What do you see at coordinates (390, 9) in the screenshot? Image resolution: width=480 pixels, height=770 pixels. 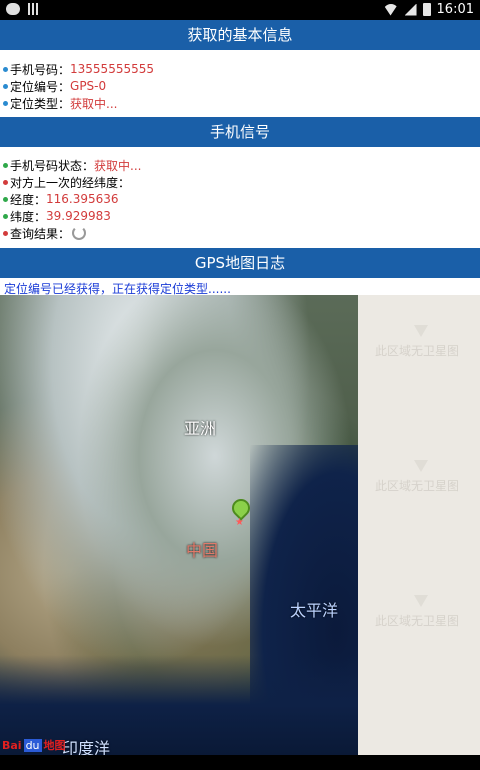 I see `wifi-icon` at bounding box center [390, 9].